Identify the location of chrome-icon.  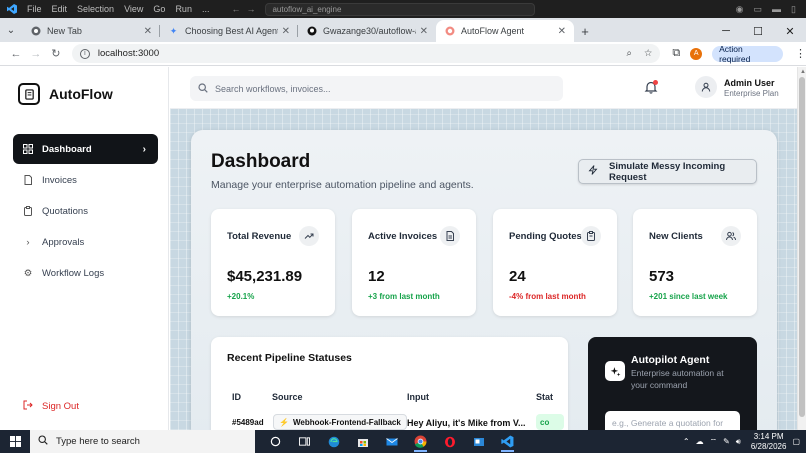
(35, 31).